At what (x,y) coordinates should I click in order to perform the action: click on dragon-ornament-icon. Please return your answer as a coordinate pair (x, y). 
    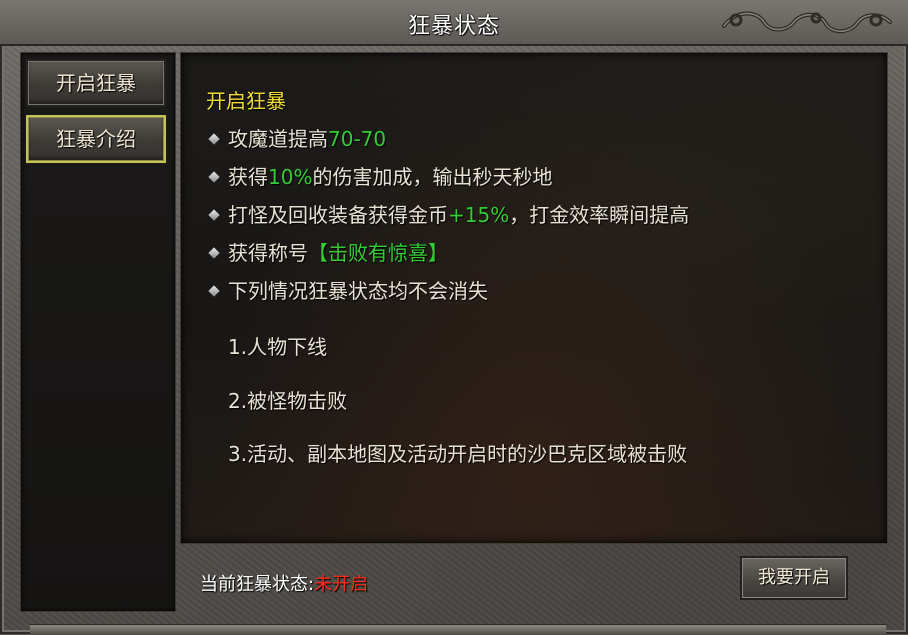
    Looking at the image, I should click on (807, 22).